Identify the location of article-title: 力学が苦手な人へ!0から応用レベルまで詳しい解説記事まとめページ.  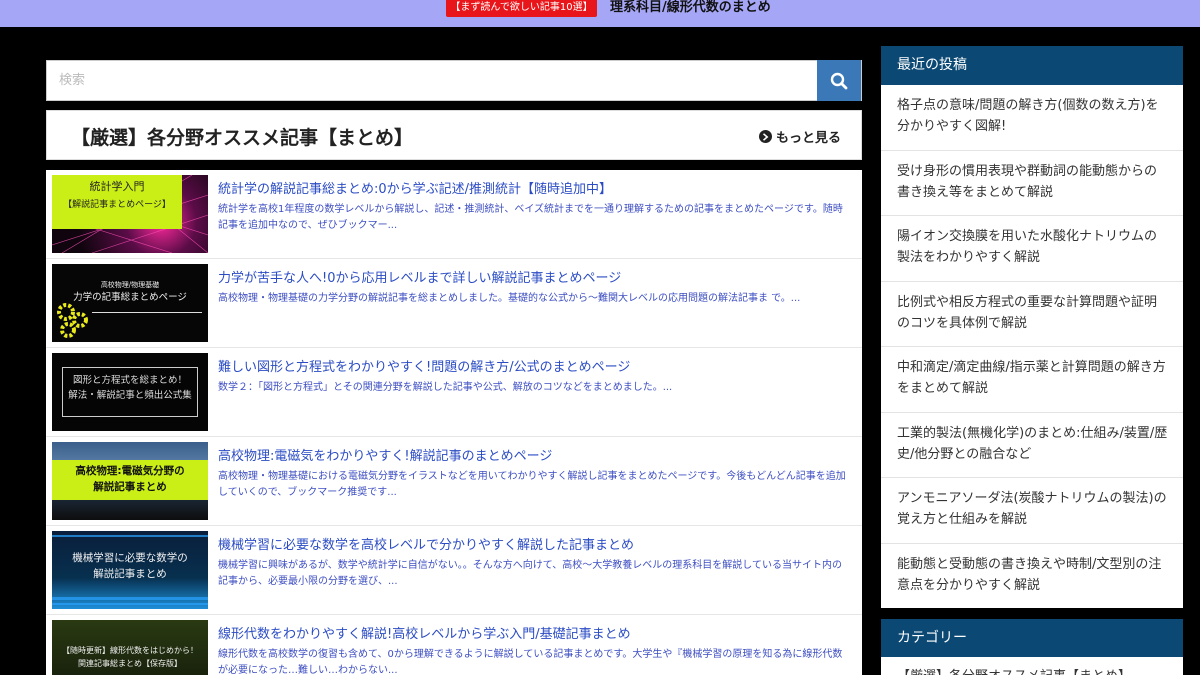
(535, 276).